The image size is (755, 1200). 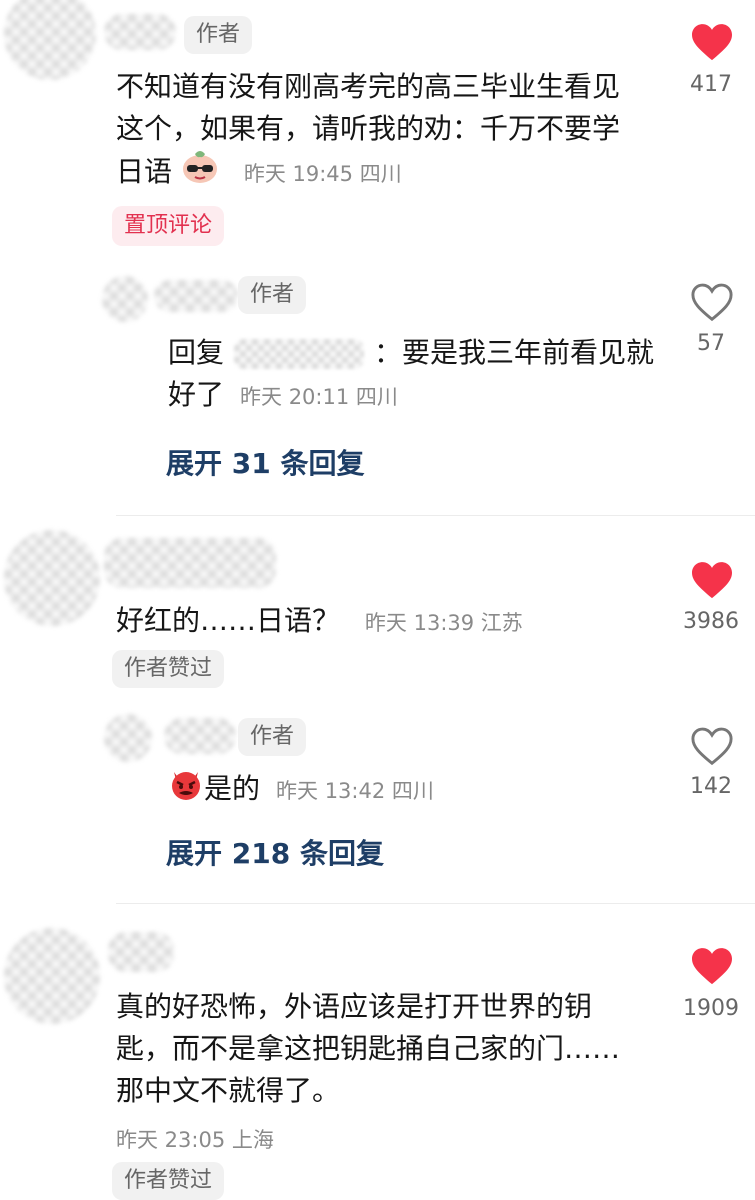 I want to click on reply-like-count: 142, so click(x=711, y=786).